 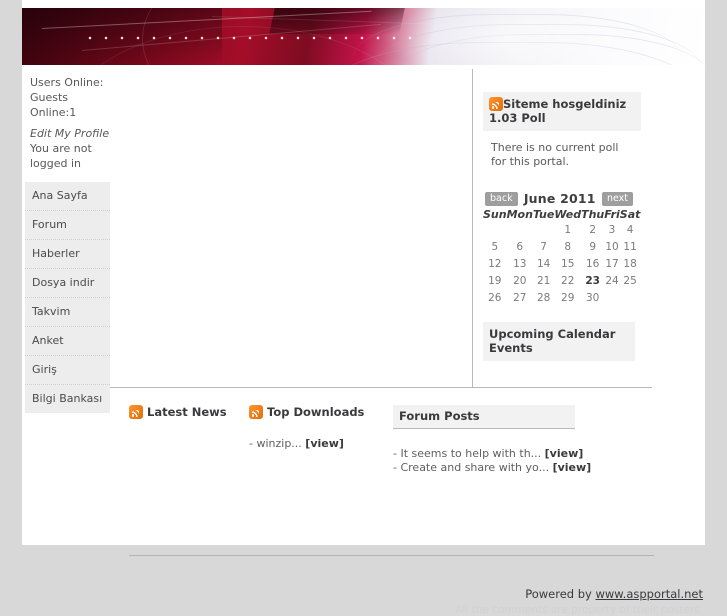 I want to click on bottom-rule, so click(x=391, y=555).